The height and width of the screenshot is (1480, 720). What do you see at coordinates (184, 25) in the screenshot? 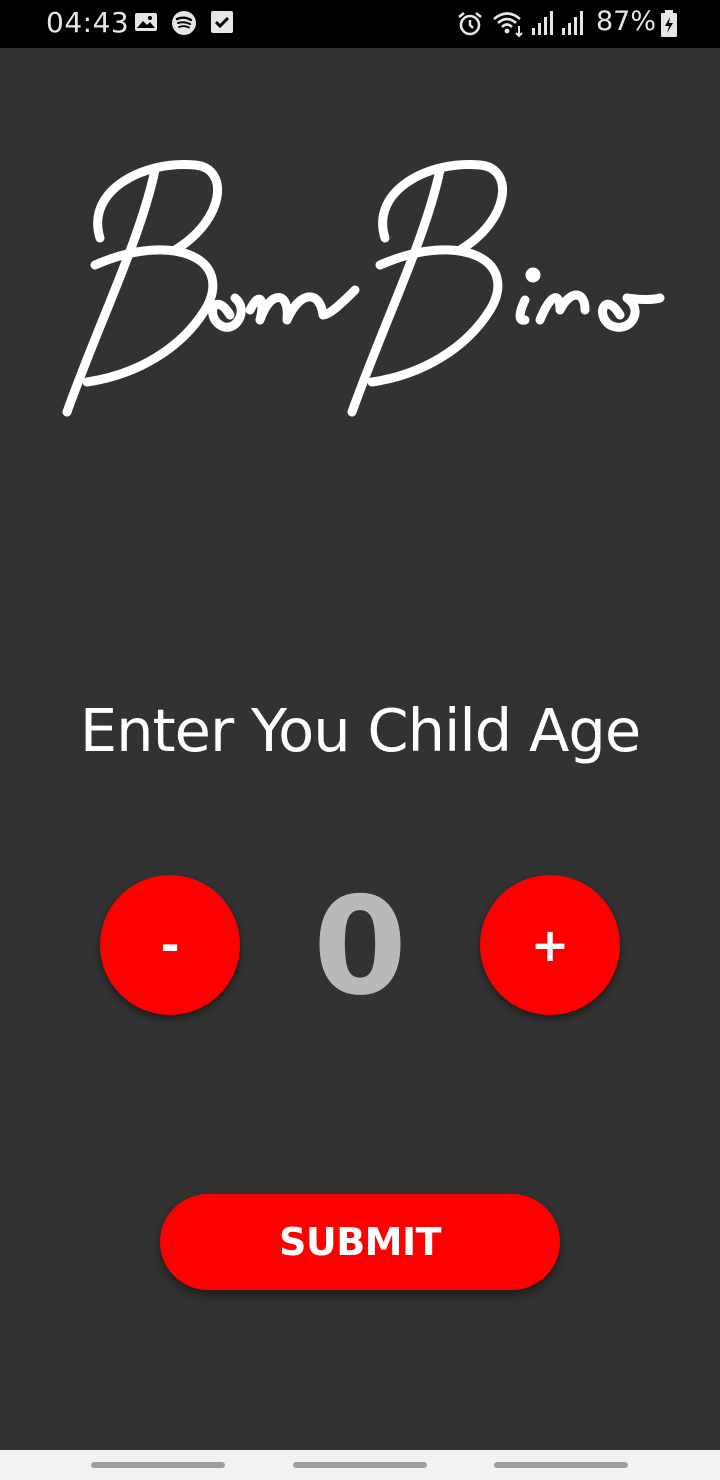
I see `spotify-icon` at bounding box center [184, 25].